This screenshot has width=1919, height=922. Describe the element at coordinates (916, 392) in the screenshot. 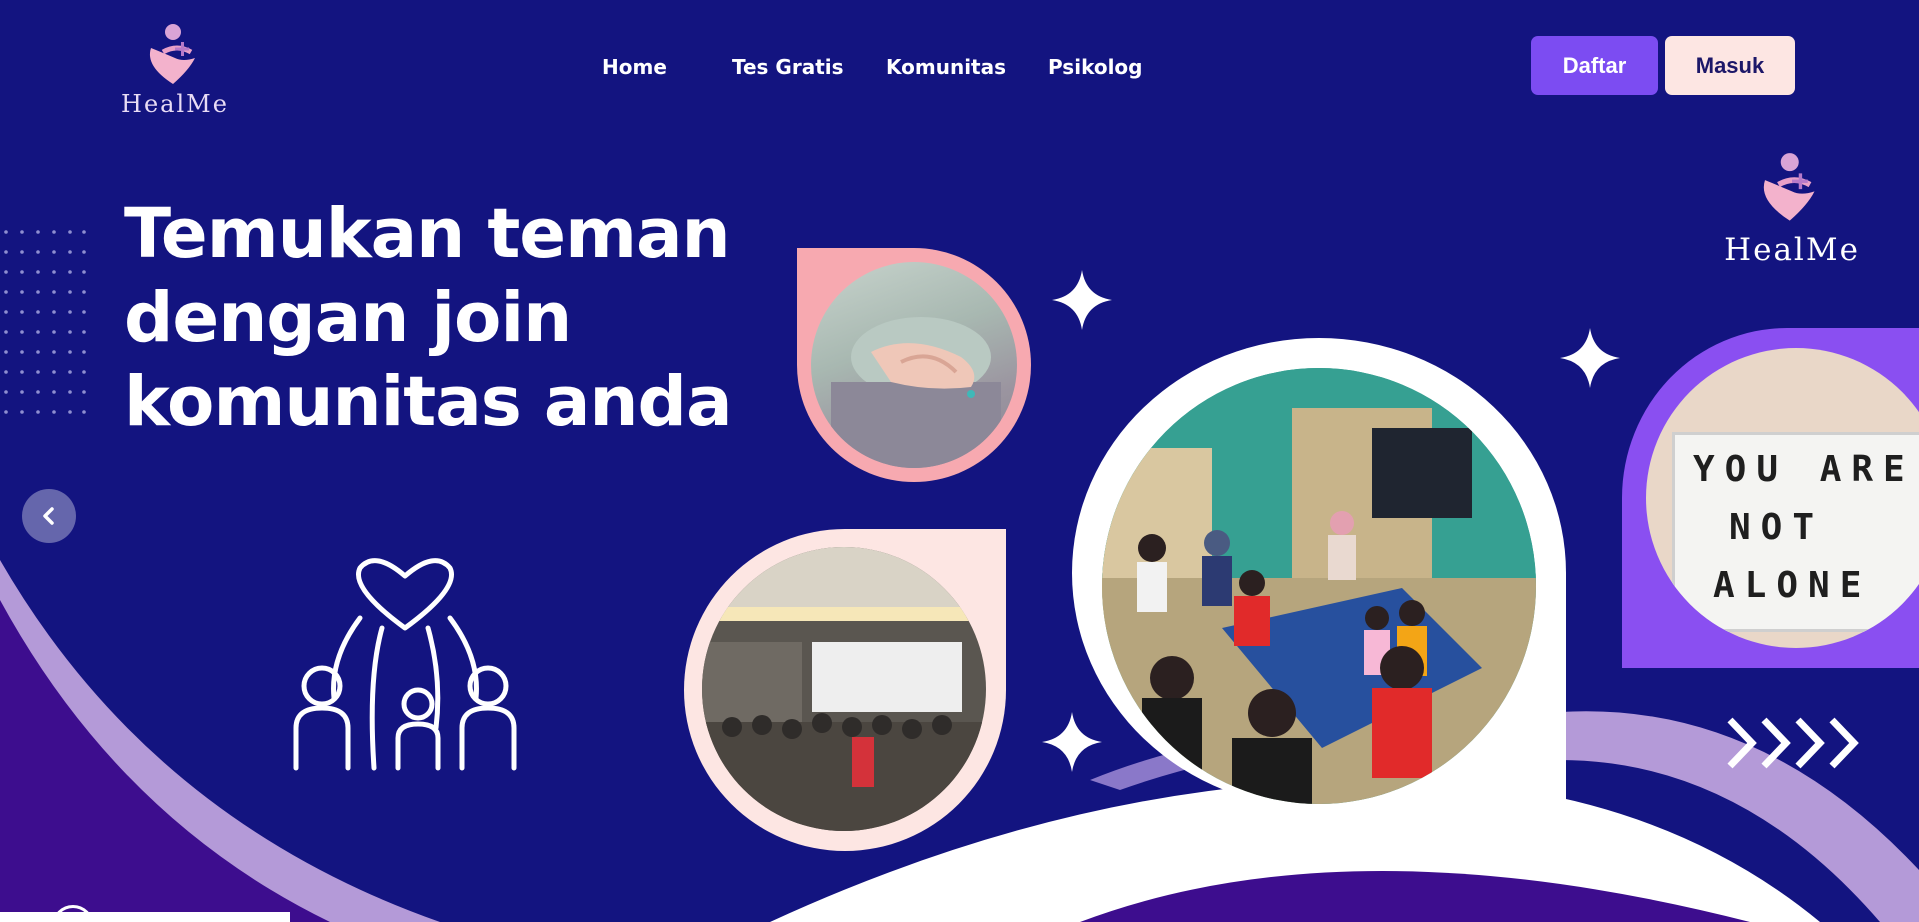

I see `hands-illustration` at that location.